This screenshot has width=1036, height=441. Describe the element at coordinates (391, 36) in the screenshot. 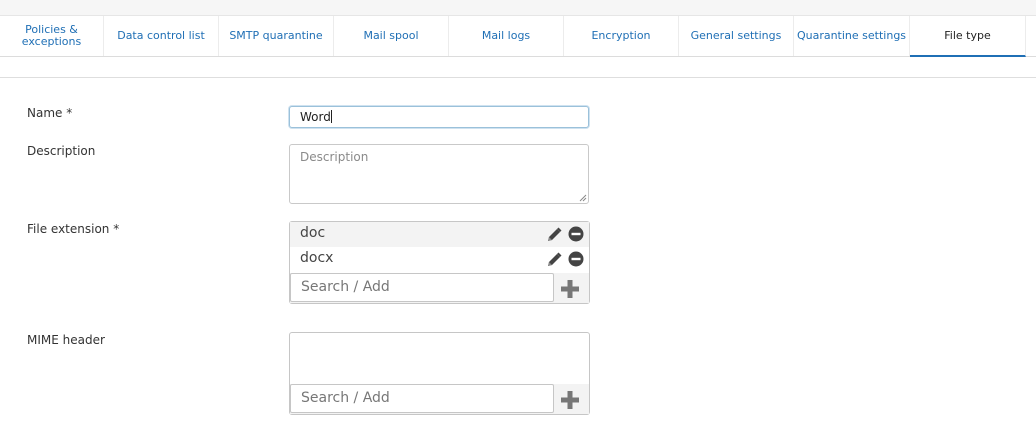

I see `tab-mail-spool: Mail spool` at that location.